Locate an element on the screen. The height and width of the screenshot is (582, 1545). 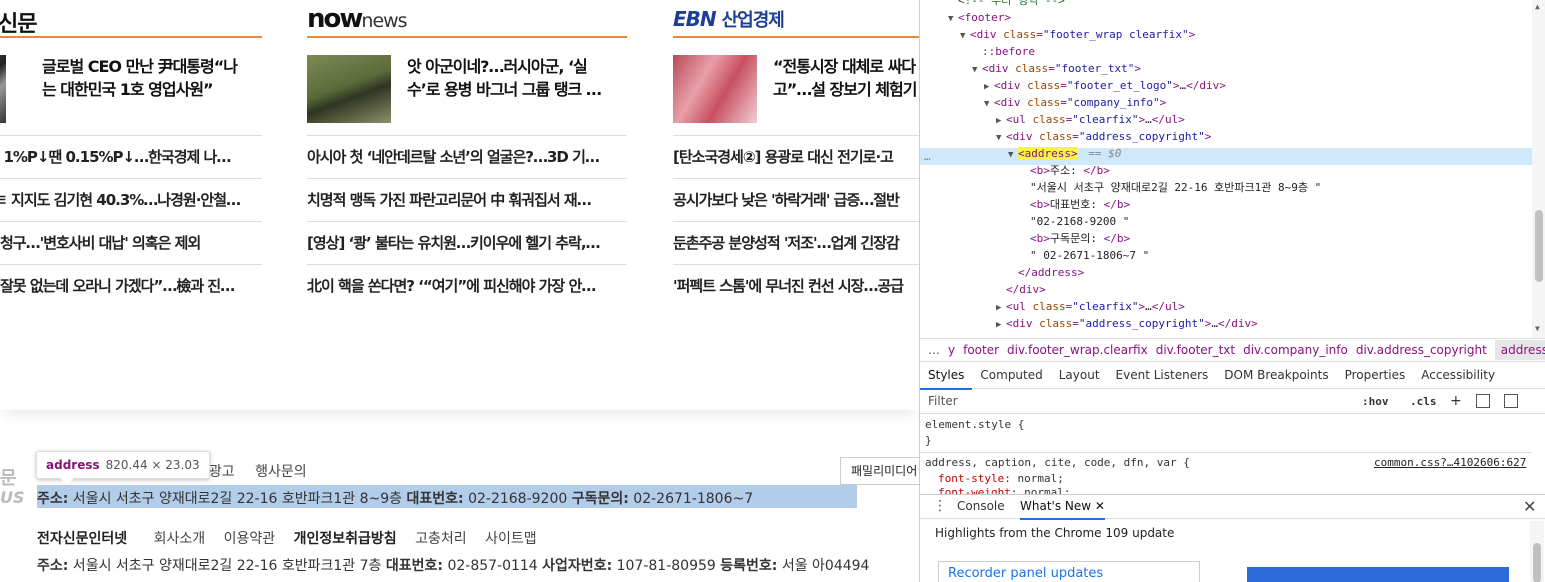
dom-node-line: </div> is located at coordinates (1021, 289).